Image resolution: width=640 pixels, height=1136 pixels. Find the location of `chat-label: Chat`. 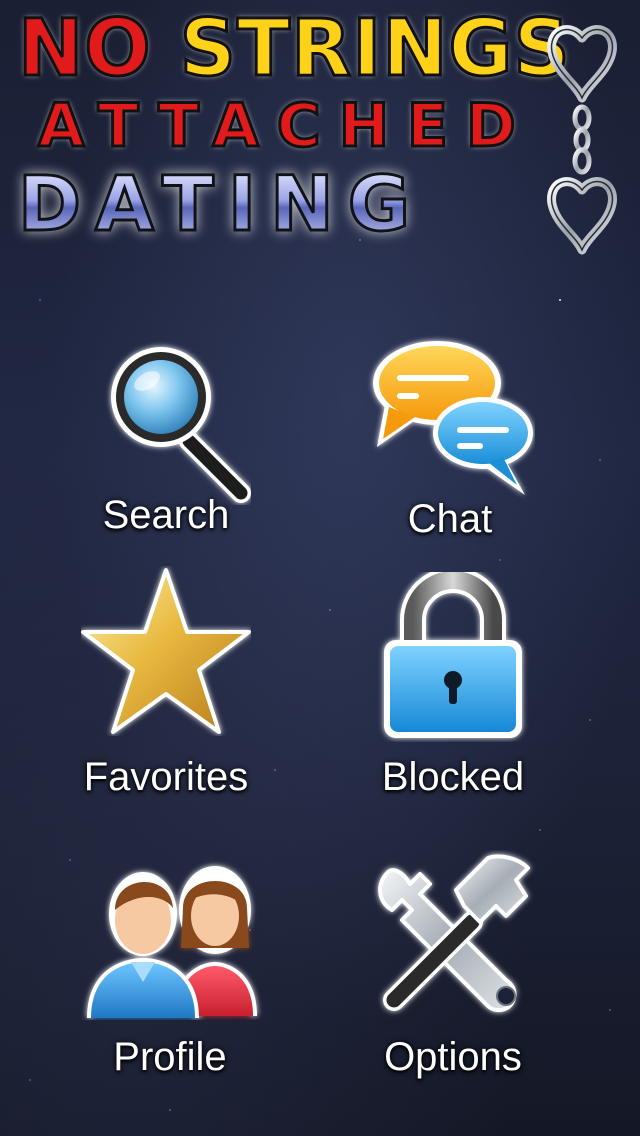

chat-label: Chat is located at coordinates (450, 519).